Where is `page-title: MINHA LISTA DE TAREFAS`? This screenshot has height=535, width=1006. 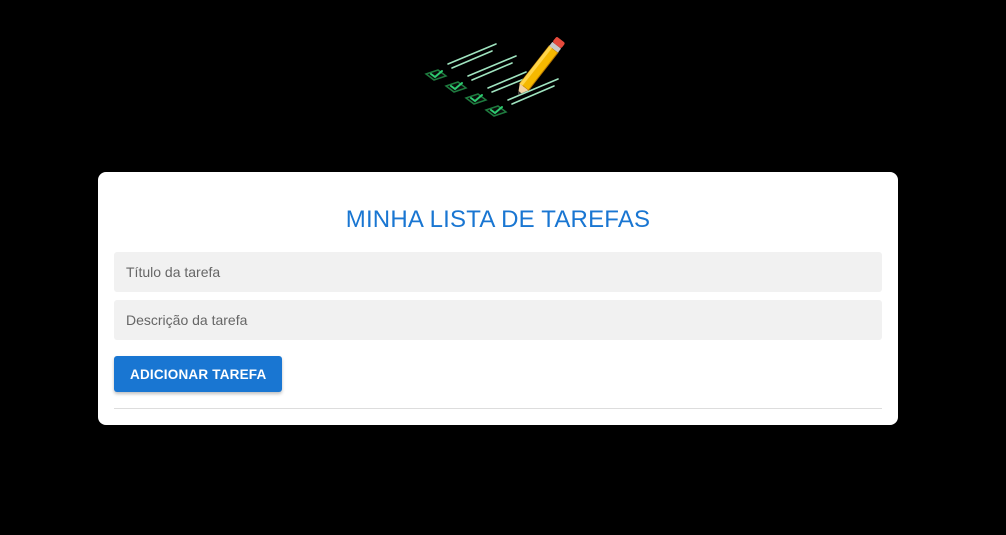
page-title: MINHA LISTA DE TAREFAS is located at coordinates (498, 219).